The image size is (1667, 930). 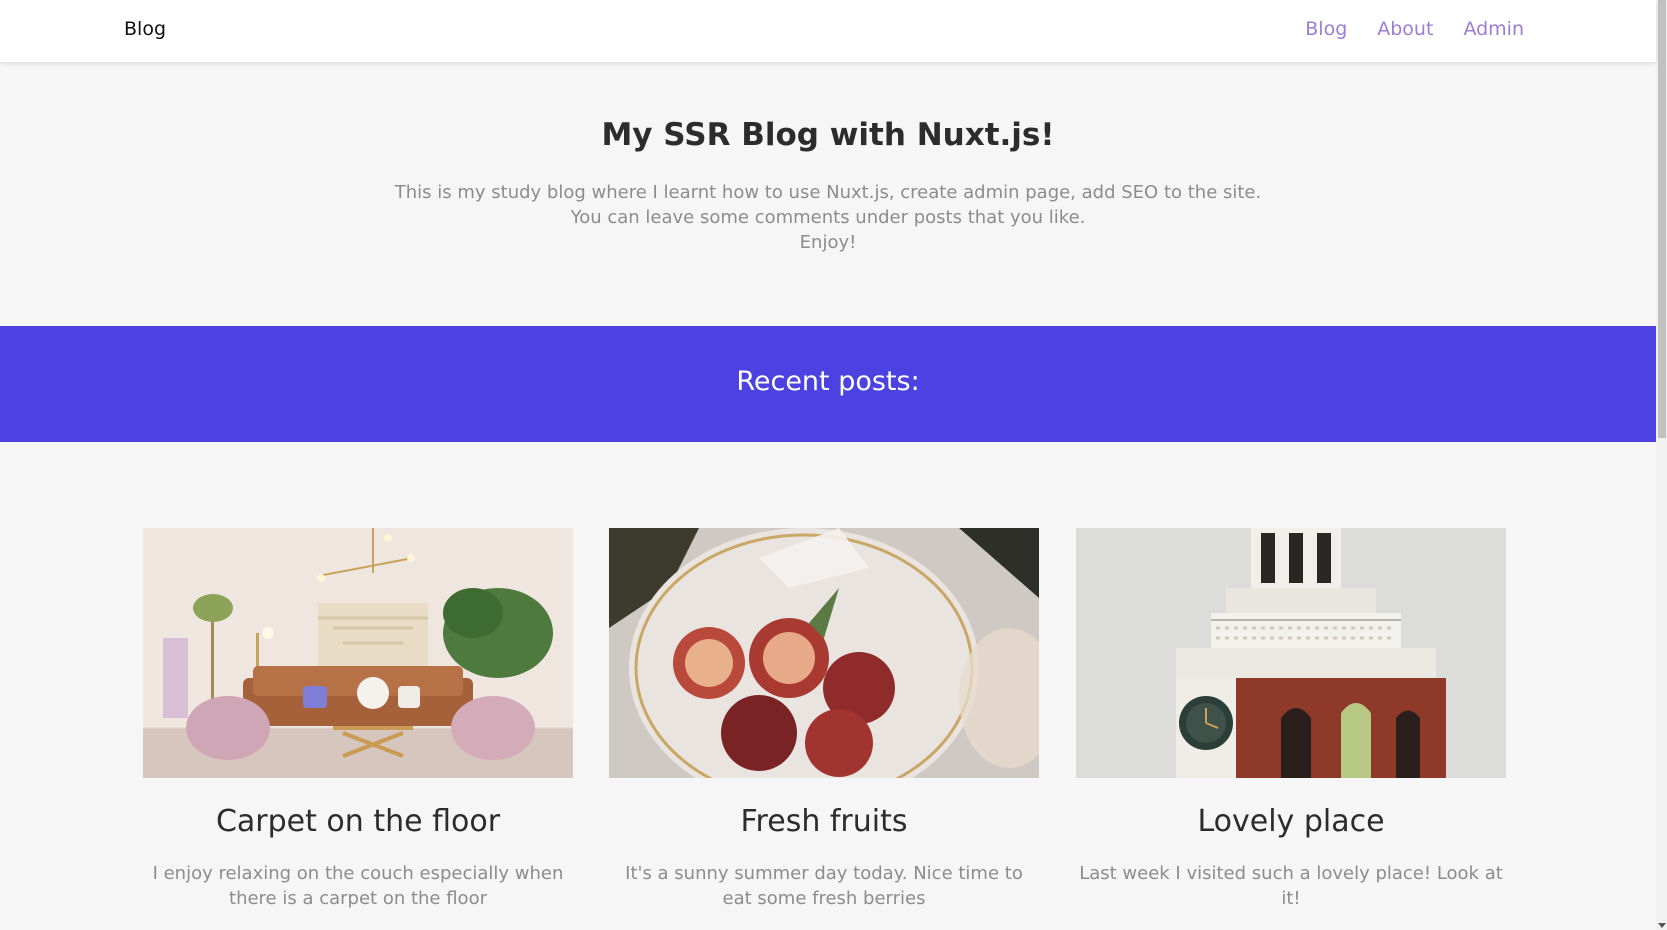 I want to click on post-title: Carpet on the floor, so click(x=358, y=821).